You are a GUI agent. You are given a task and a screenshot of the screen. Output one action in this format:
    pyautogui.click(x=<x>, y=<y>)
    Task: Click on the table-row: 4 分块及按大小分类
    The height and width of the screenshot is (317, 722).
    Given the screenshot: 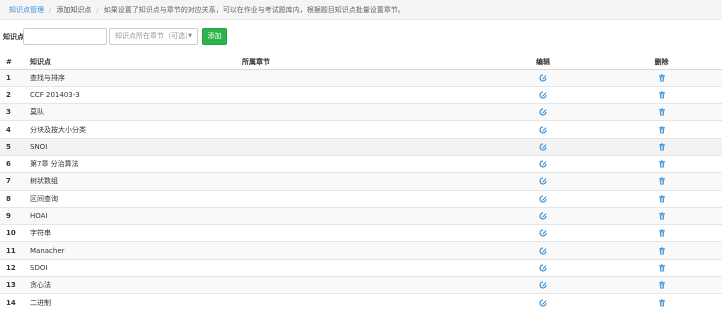 What is the action you would take?
    pyautogui.click(x=361, y=129)
    